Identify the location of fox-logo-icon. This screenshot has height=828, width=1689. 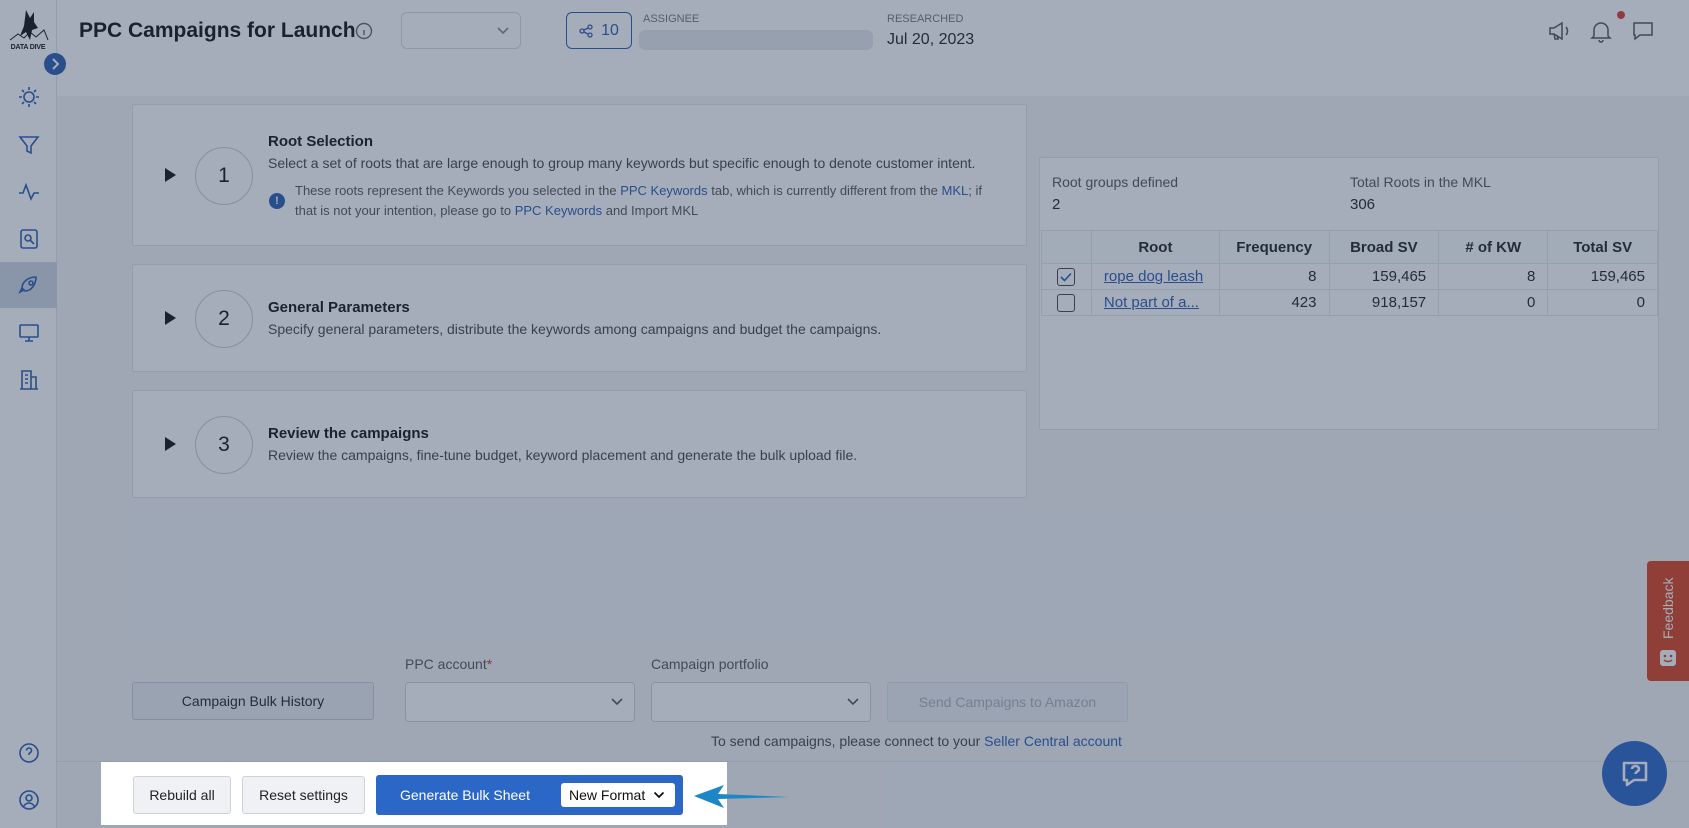
(29, 25).